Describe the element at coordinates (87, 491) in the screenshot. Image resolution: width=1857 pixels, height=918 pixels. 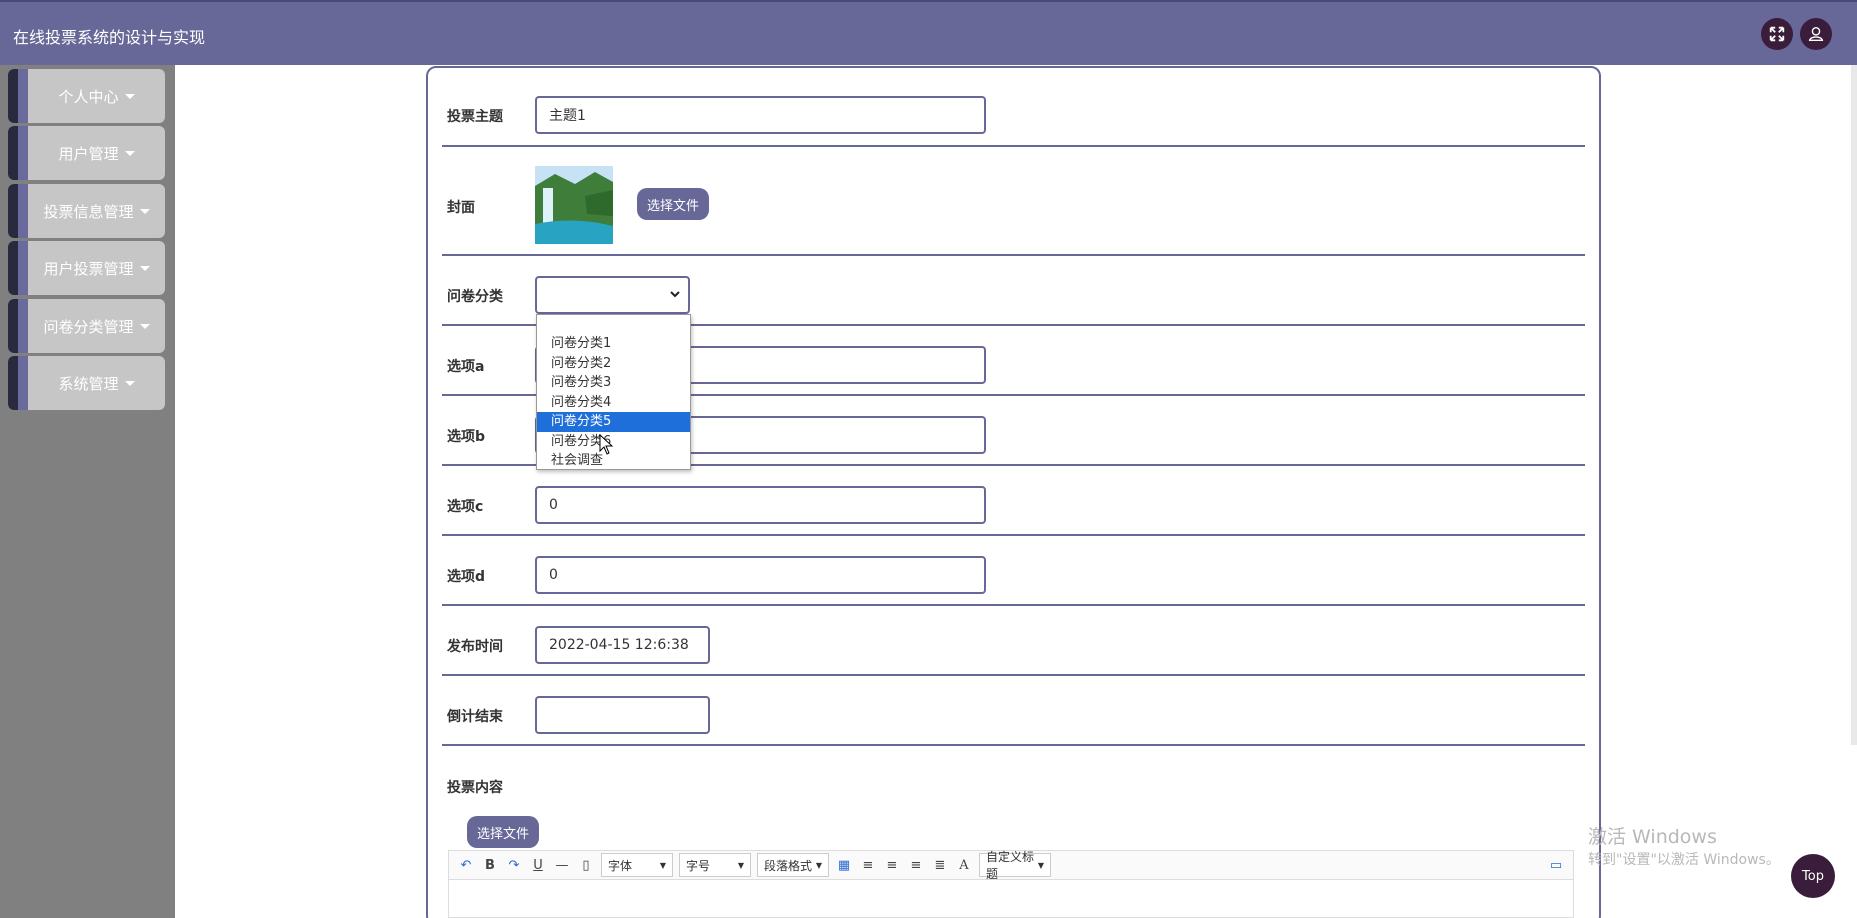
I see `sidebar: 个人中心 用户管理 投票信息管理 用户投票管理 问卷分类管理 系统管理` at that location.